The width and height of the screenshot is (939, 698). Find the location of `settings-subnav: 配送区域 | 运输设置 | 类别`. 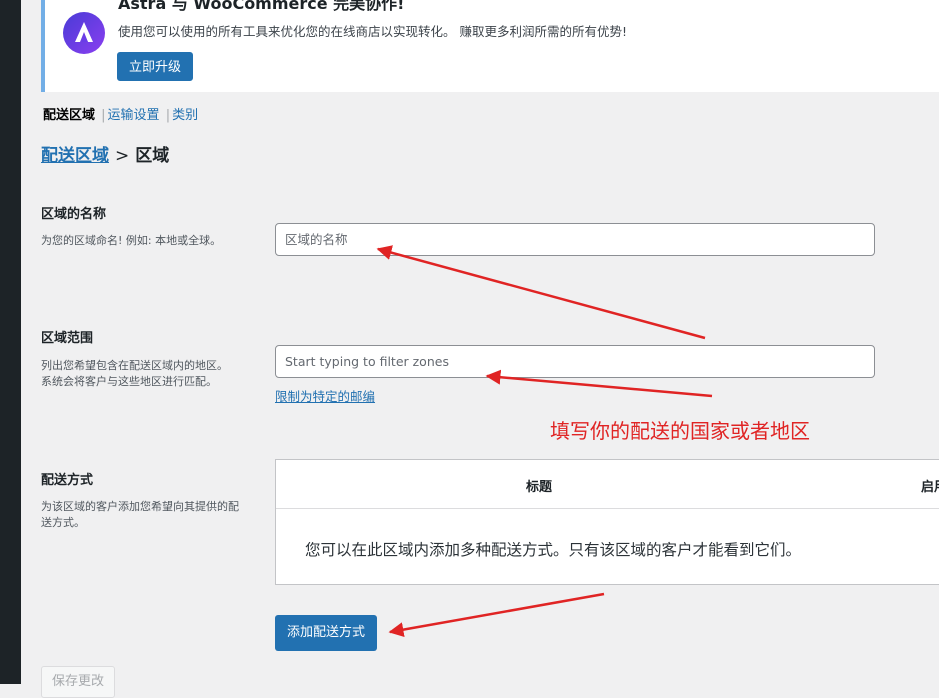

settings-subnav: 配送区域 | 运输设置 | 类别 is located at coordinates (120, 113).